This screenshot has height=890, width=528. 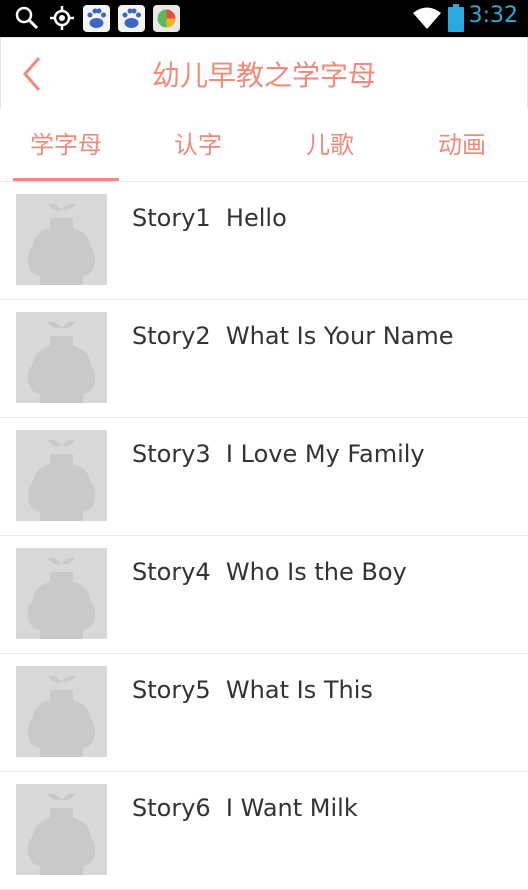 What do you see at coordinates (198, 144) in the screenshot?
I see `tab-characters: 认字` at bounding box center [198, 144].